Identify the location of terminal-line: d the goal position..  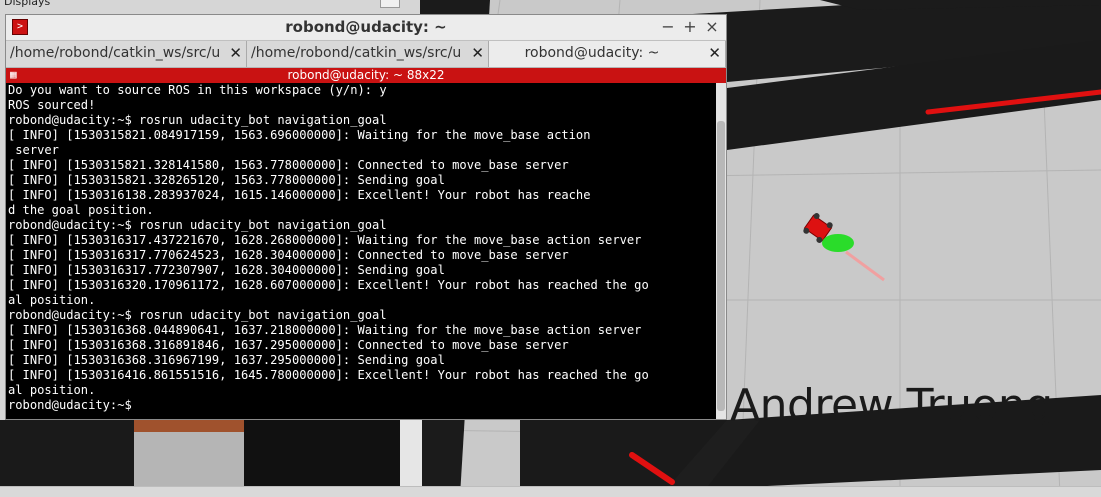
(81, 210).